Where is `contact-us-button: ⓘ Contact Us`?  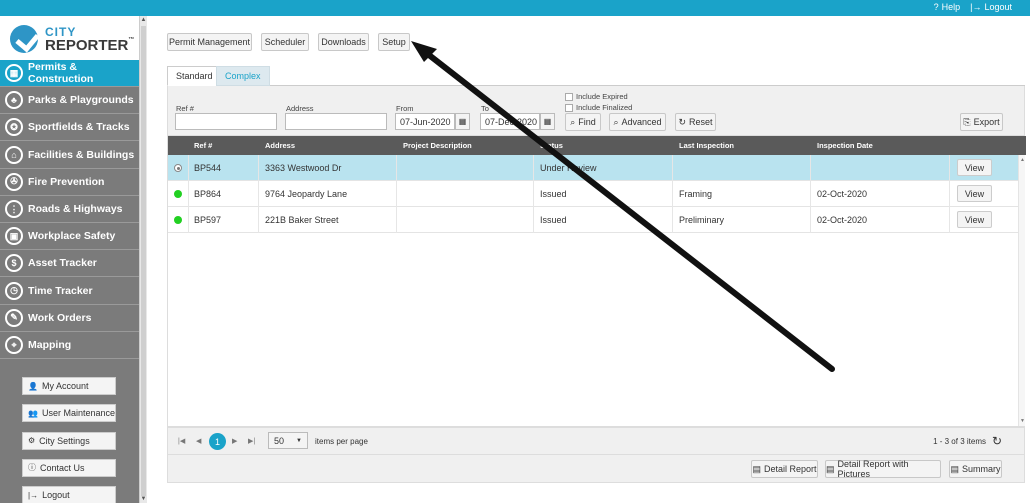 contact-us-button: ⓘ Contact Us is located at coordinates (69, 467).